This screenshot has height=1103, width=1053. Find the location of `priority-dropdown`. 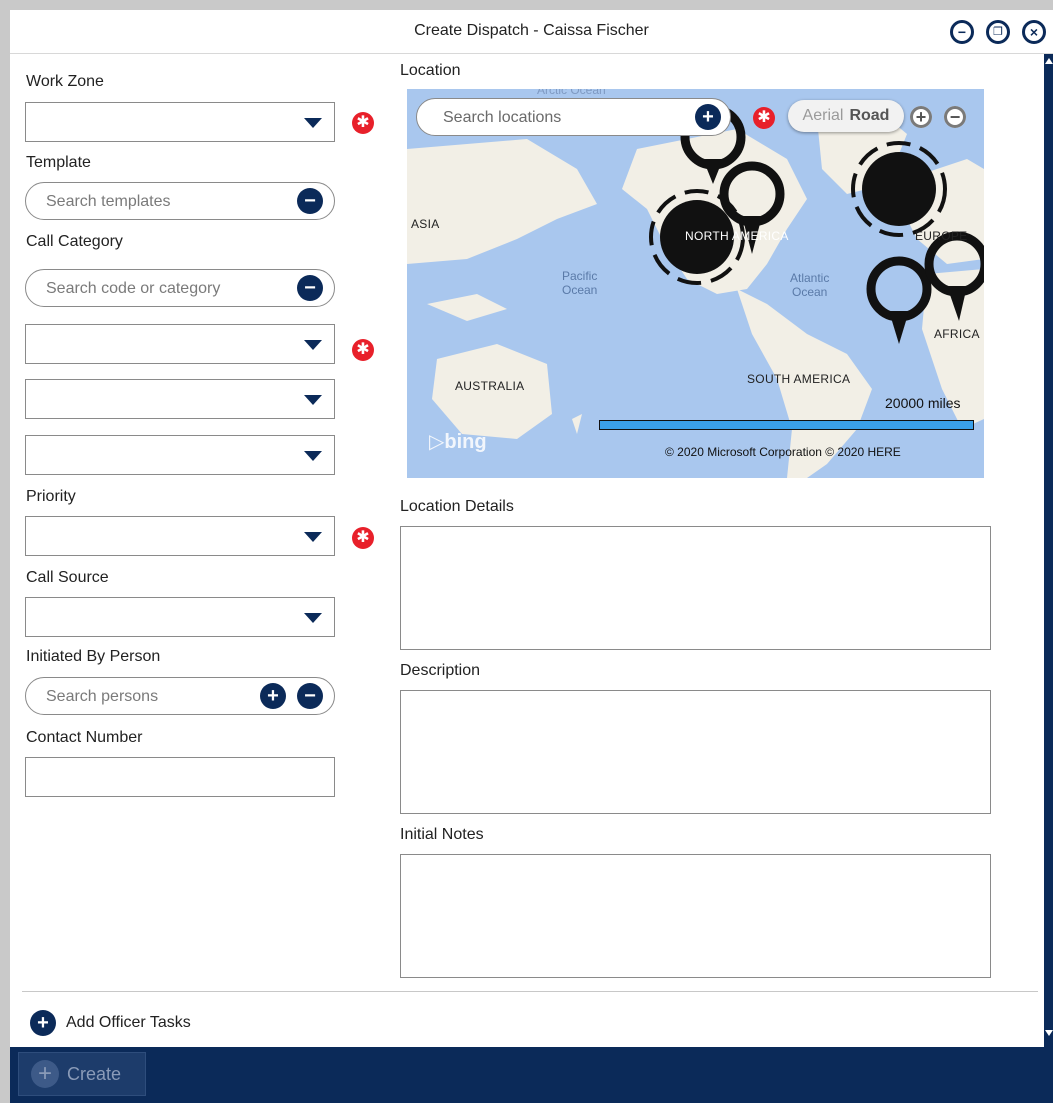

priority-dropdown is located at coordinates (180, 536).